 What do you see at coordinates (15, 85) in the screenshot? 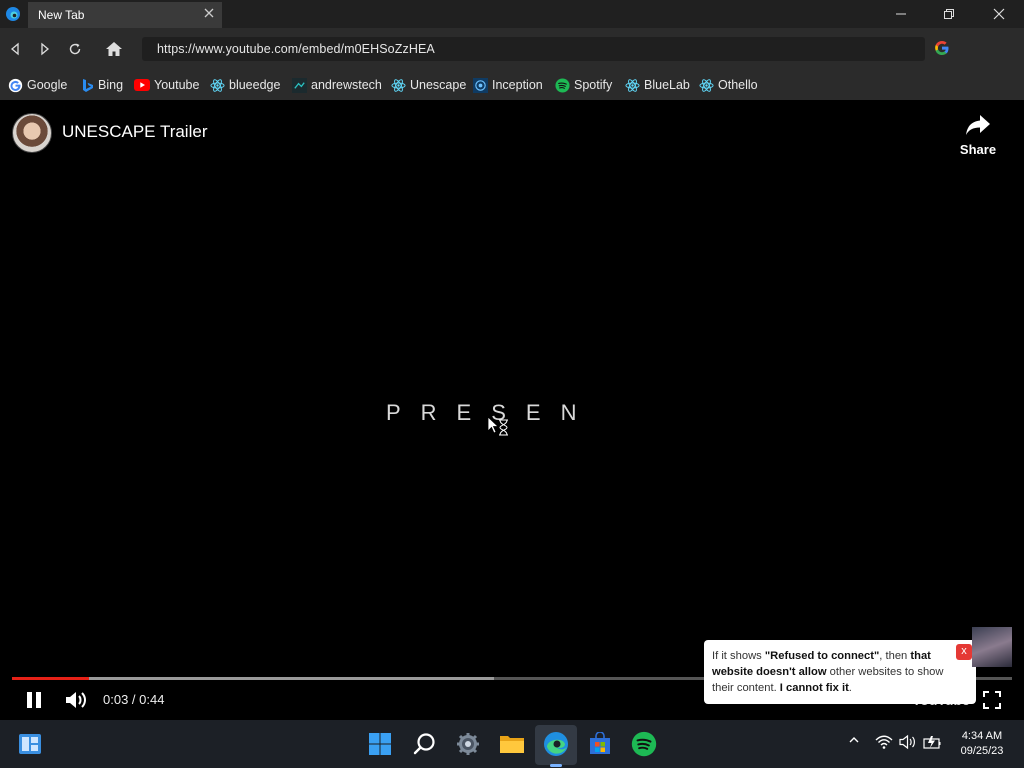
I see `google-icon` at bounding box center [15, 85].